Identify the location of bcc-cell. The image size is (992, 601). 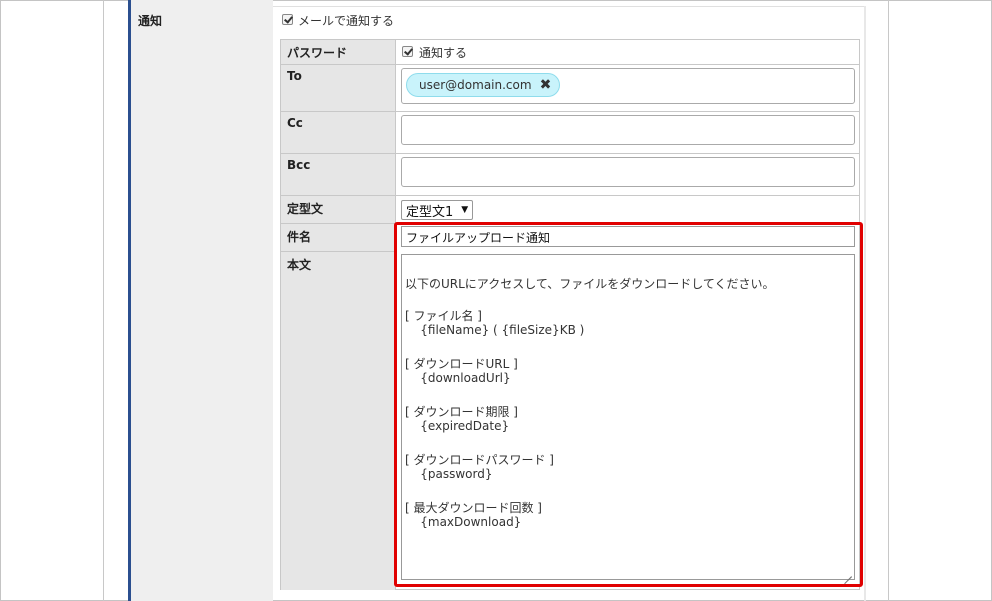
(627, 175).